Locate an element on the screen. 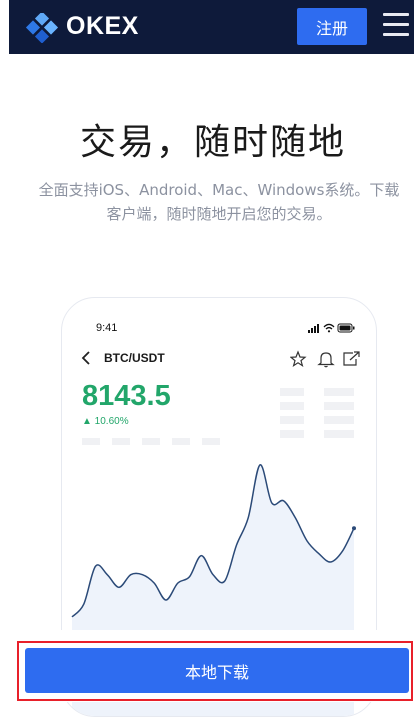  status-bar-icons is located at coordinates (331, 328).